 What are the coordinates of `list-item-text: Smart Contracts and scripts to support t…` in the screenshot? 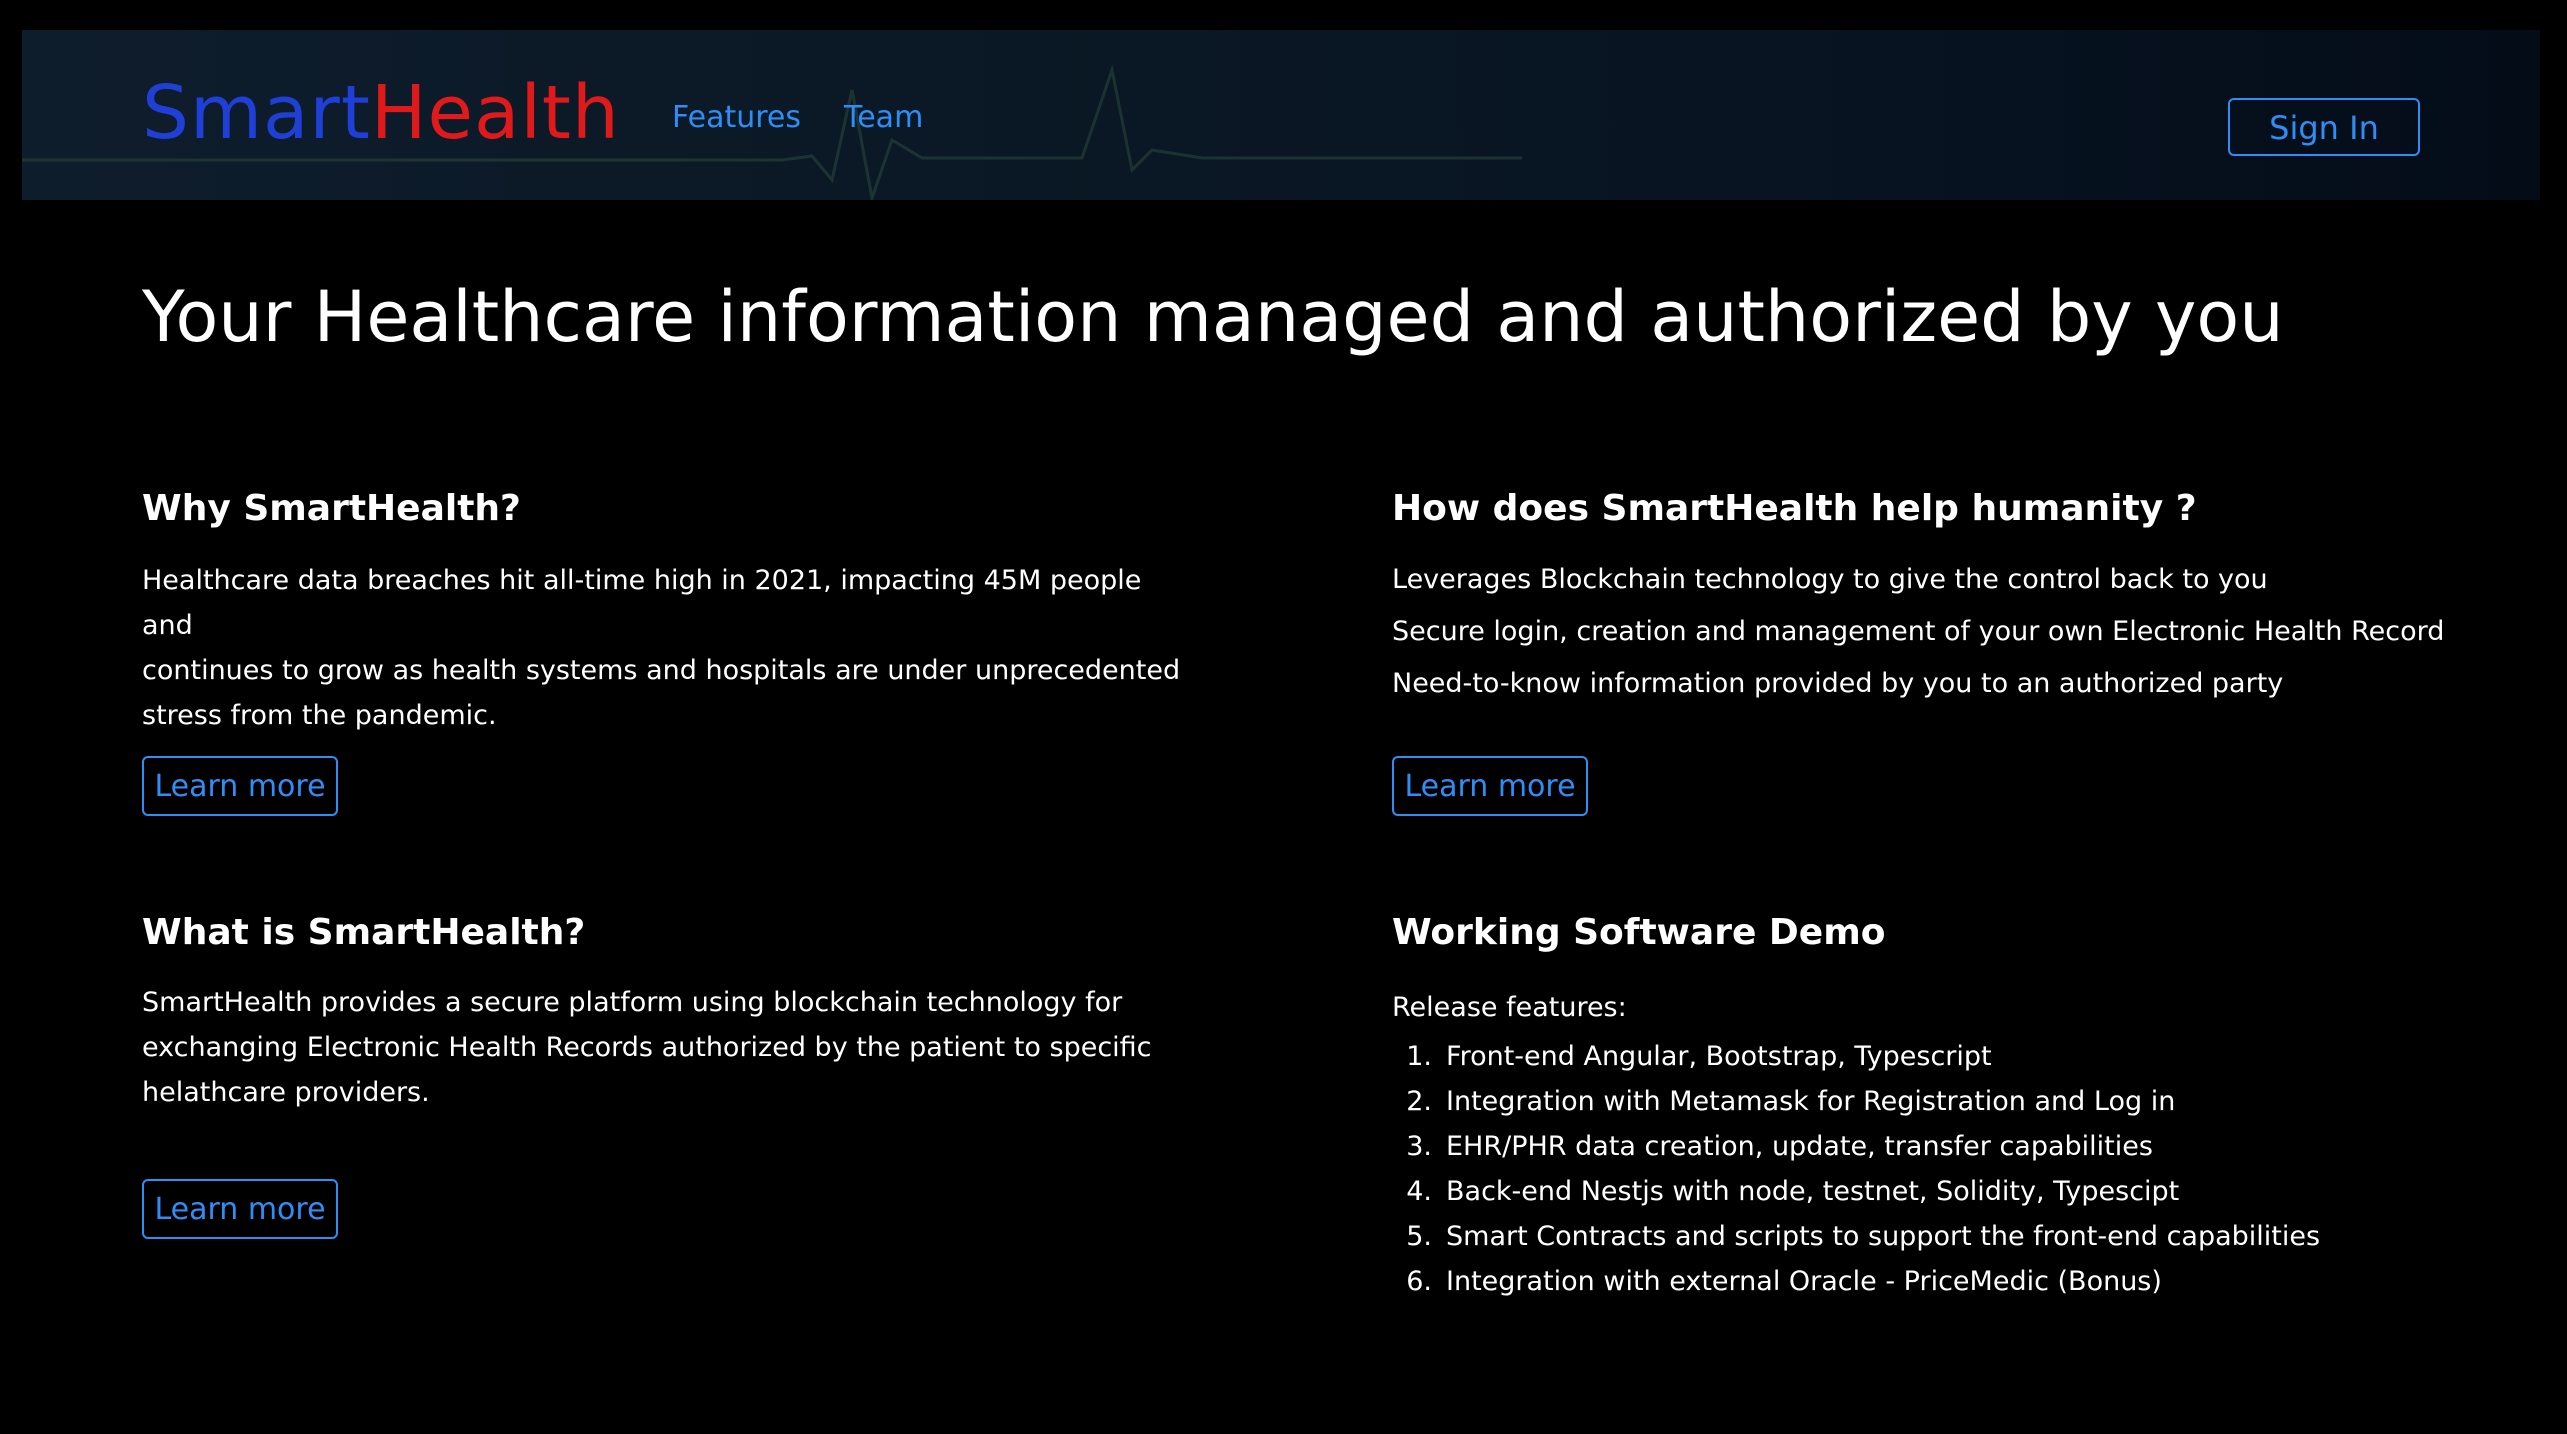 It's located at (1883, 1236).